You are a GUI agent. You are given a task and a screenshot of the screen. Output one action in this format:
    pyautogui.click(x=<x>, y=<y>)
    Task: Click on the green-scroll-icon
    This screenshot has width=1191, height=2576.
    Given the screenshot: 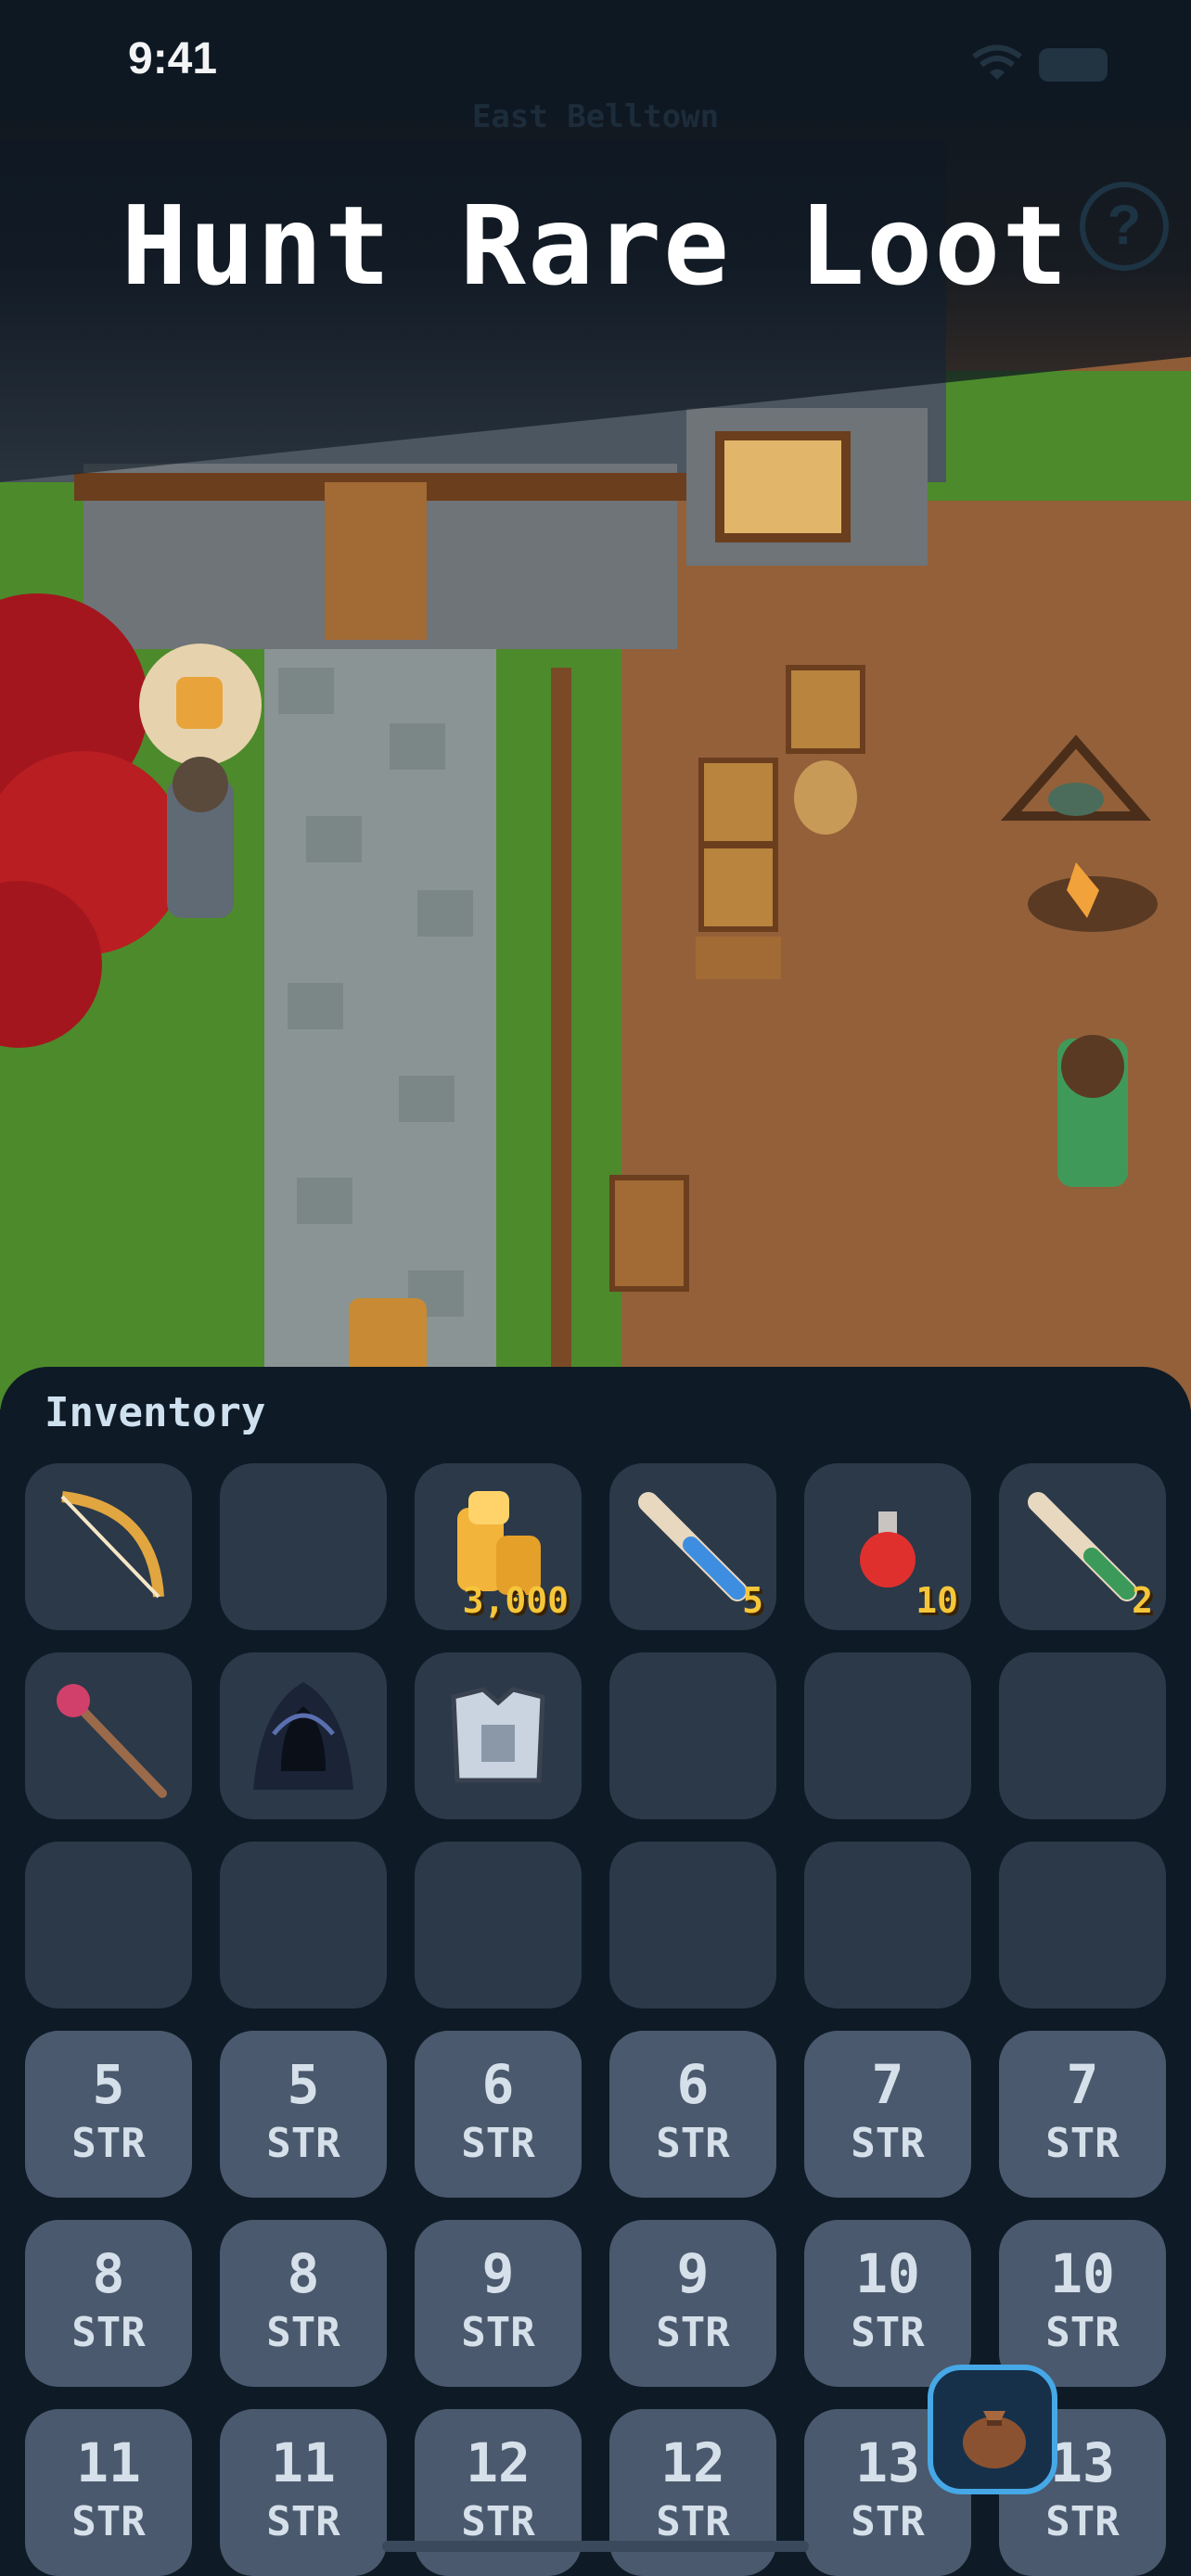 What is the action you would take?
    pyautogui.click(x=1082, y=1546)
    